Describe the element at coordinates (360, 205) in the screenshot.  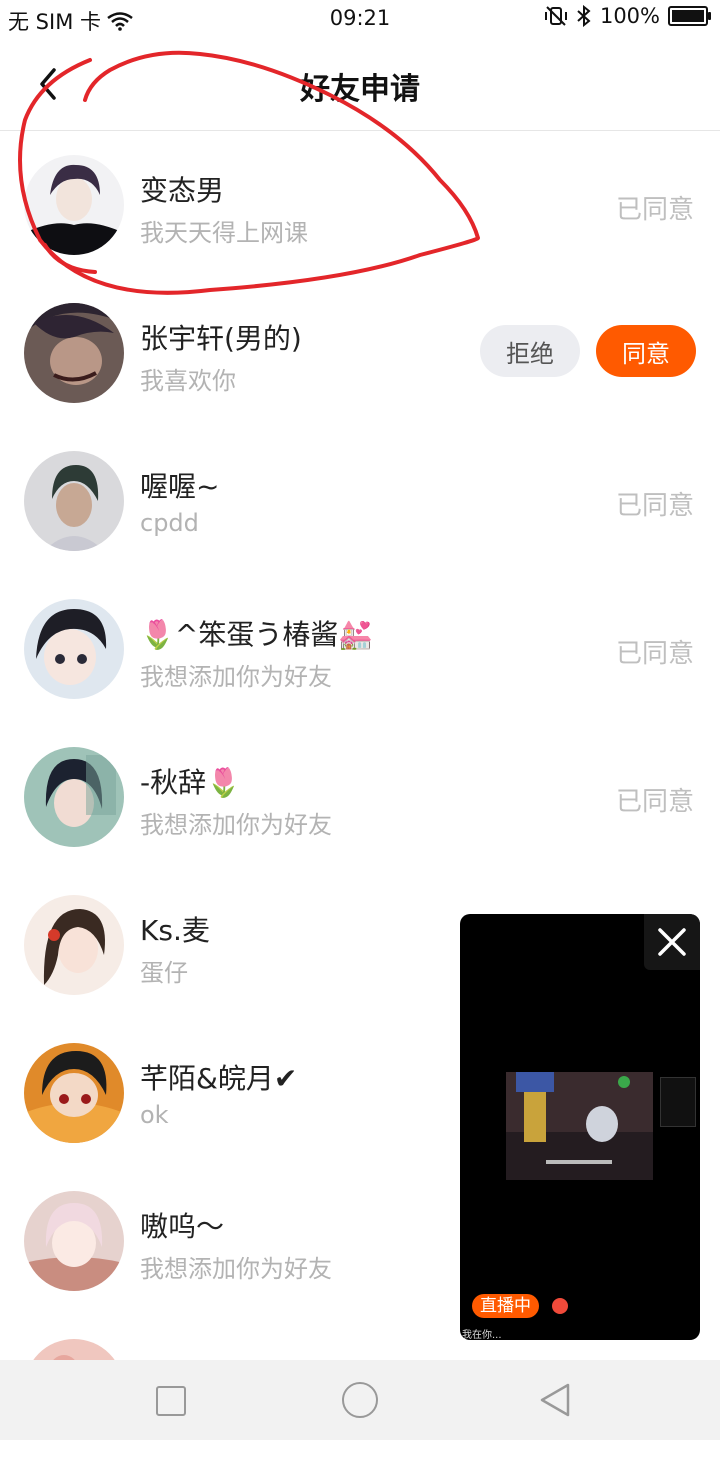
I see `list-item: 变态男 我天天得上网课 已同意` at that location.